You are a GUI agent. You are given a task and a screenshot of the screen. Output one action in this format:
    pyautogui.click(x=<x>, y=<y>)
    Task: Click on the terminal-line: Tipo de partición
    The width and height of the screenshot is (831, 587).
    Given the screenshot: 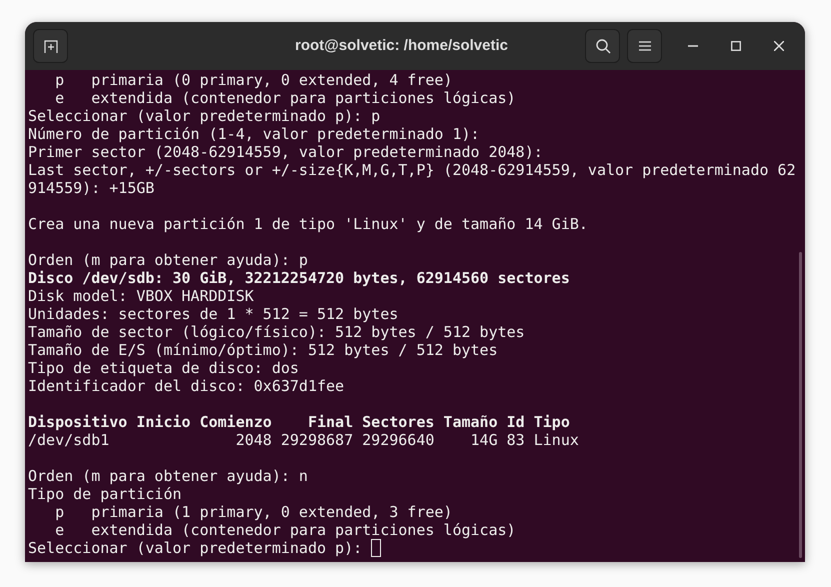 What is the action you would take?
    pyautogui.click(x=105, y=494)
    